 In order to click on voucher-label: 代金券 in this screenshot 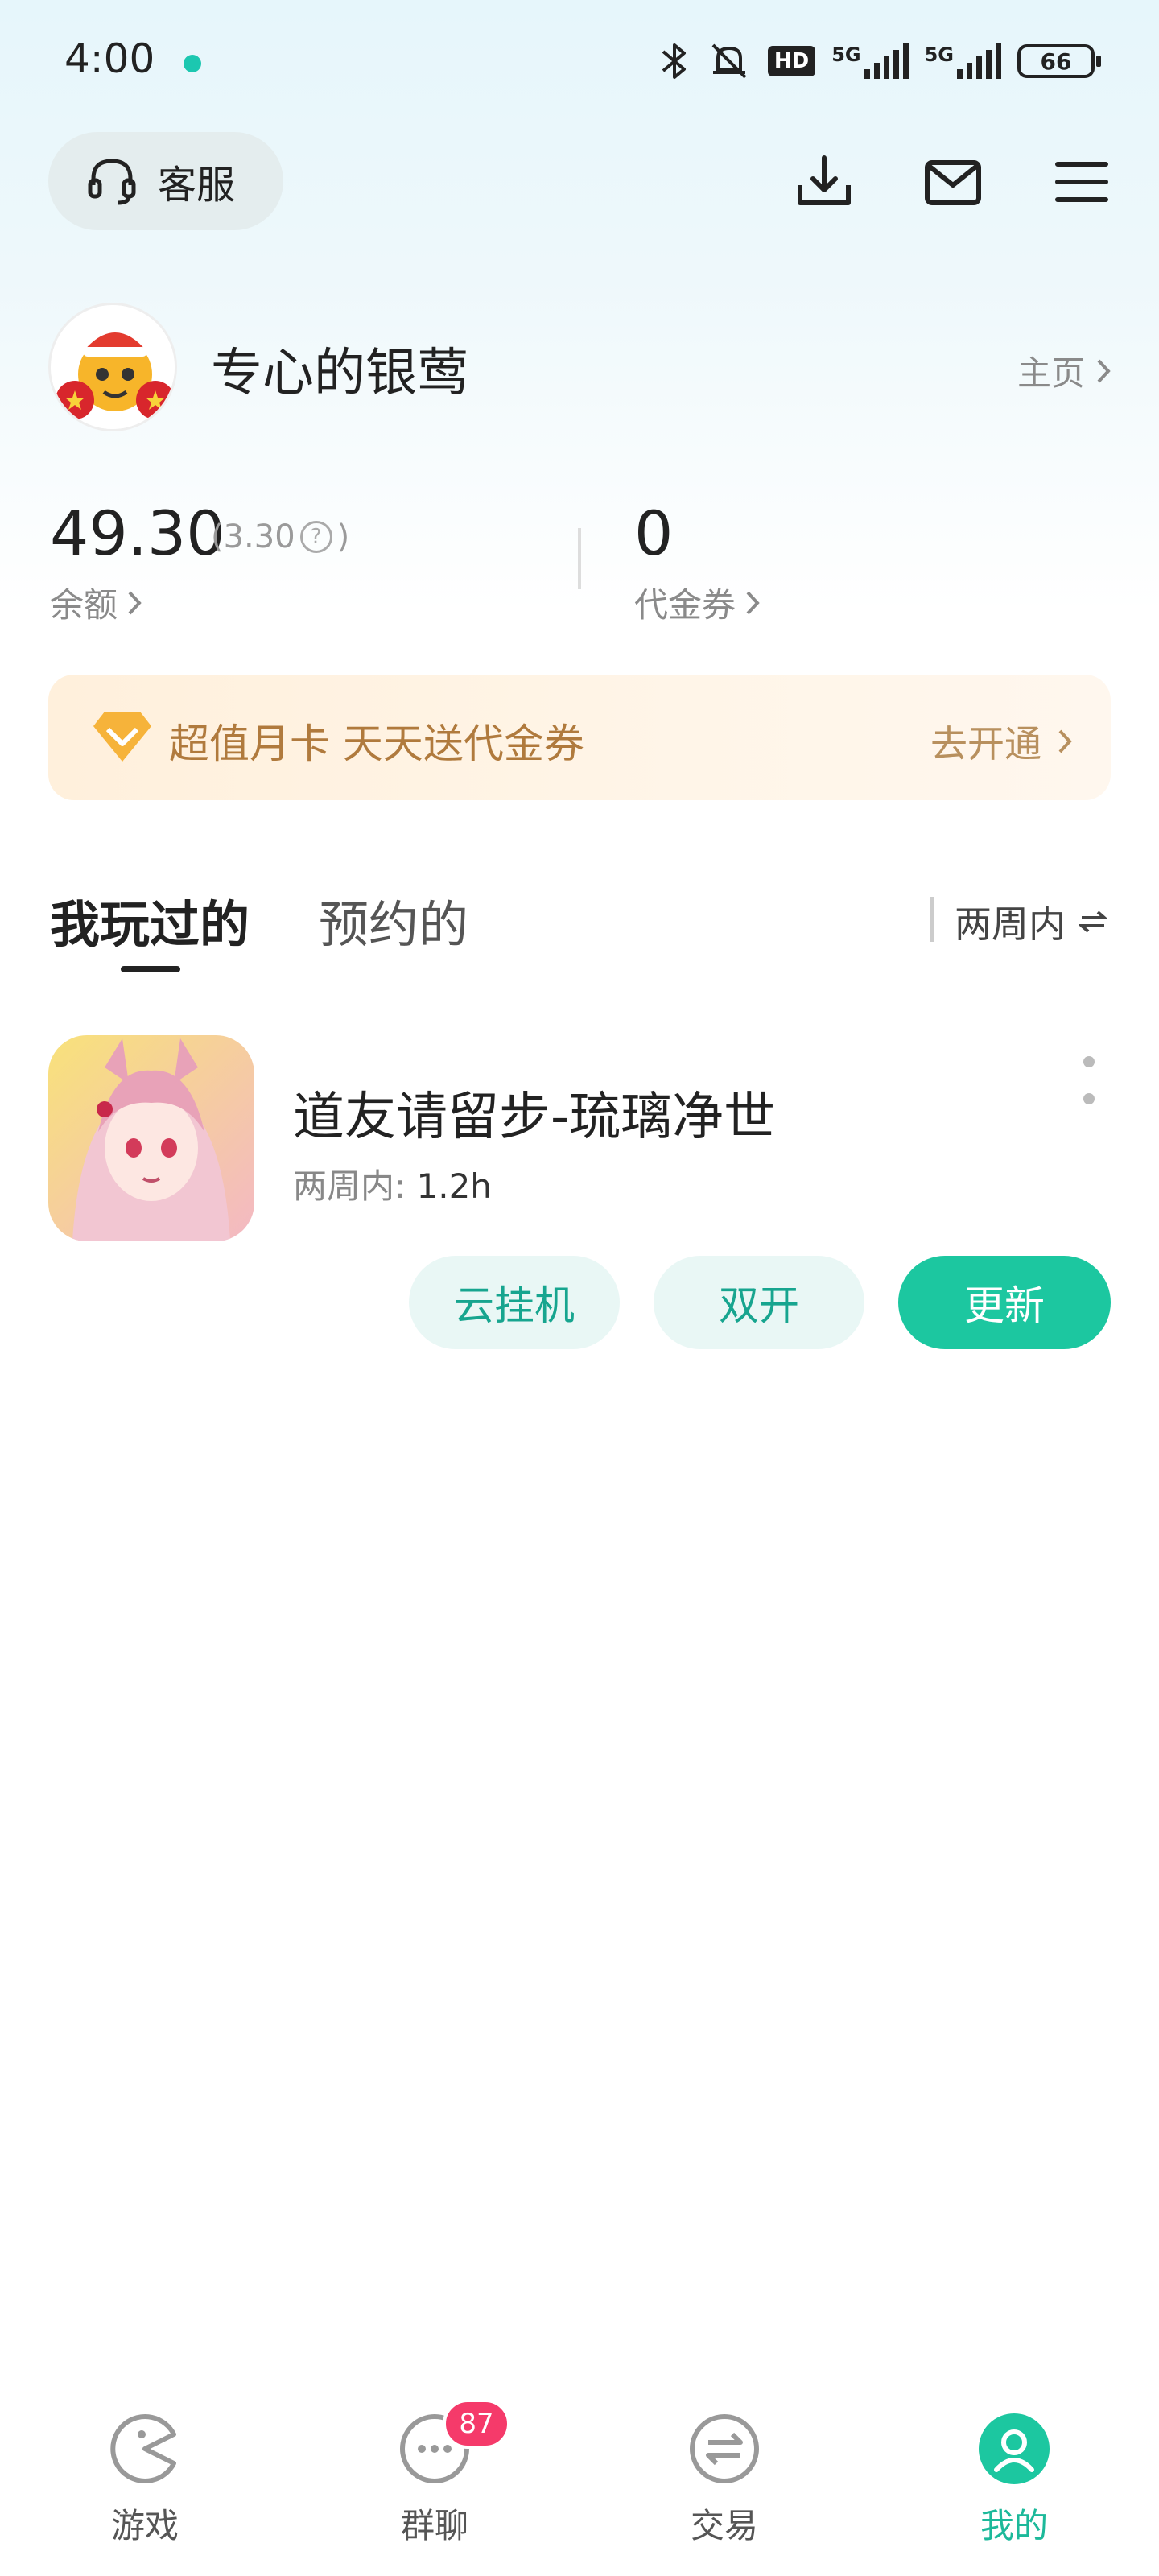, I will do `click(685, 605)`.